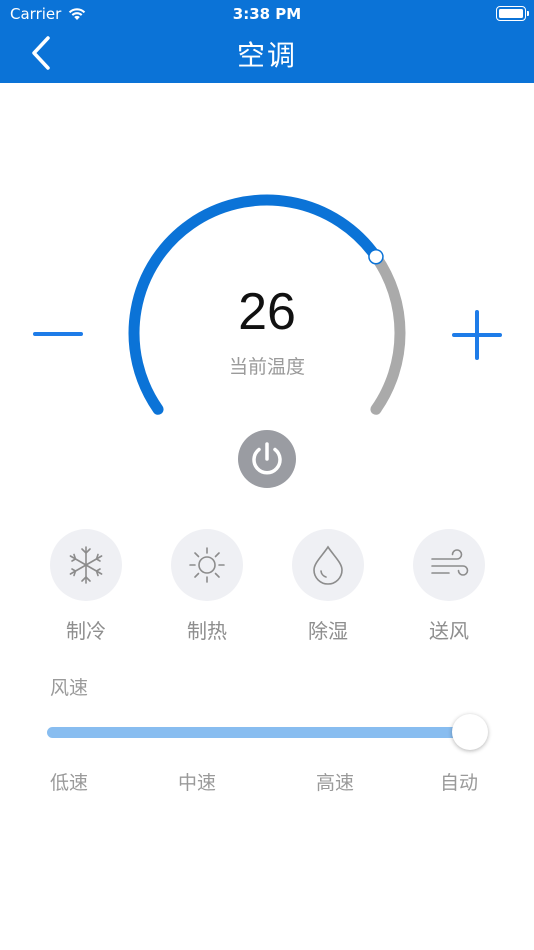  I want to click on mode-dehumidify-circle, so click(328, 565).